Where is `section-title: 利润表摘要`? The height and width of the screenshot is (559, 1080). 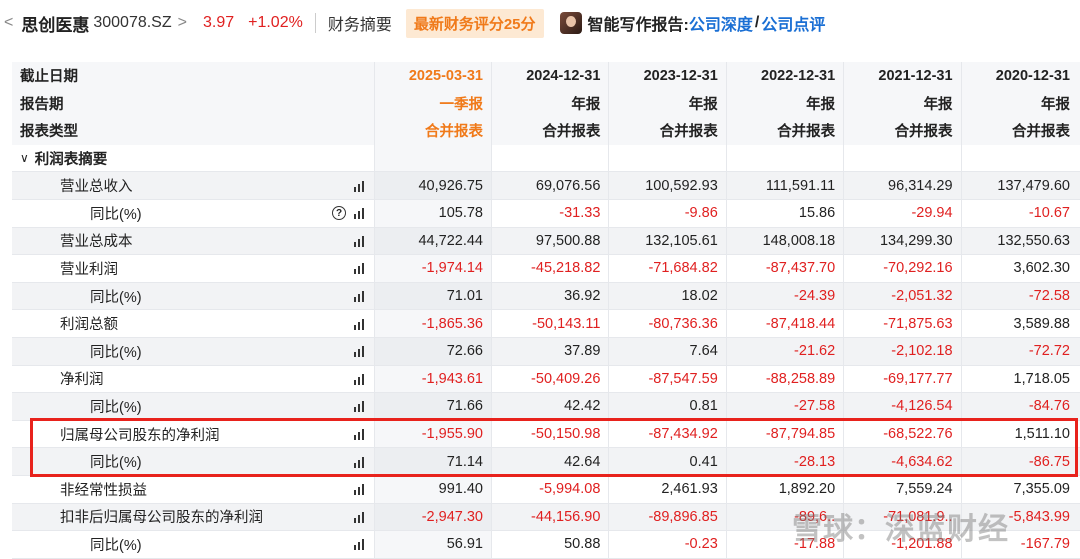 section-title: 利润表摘要 is located at coordinates (71, 159).